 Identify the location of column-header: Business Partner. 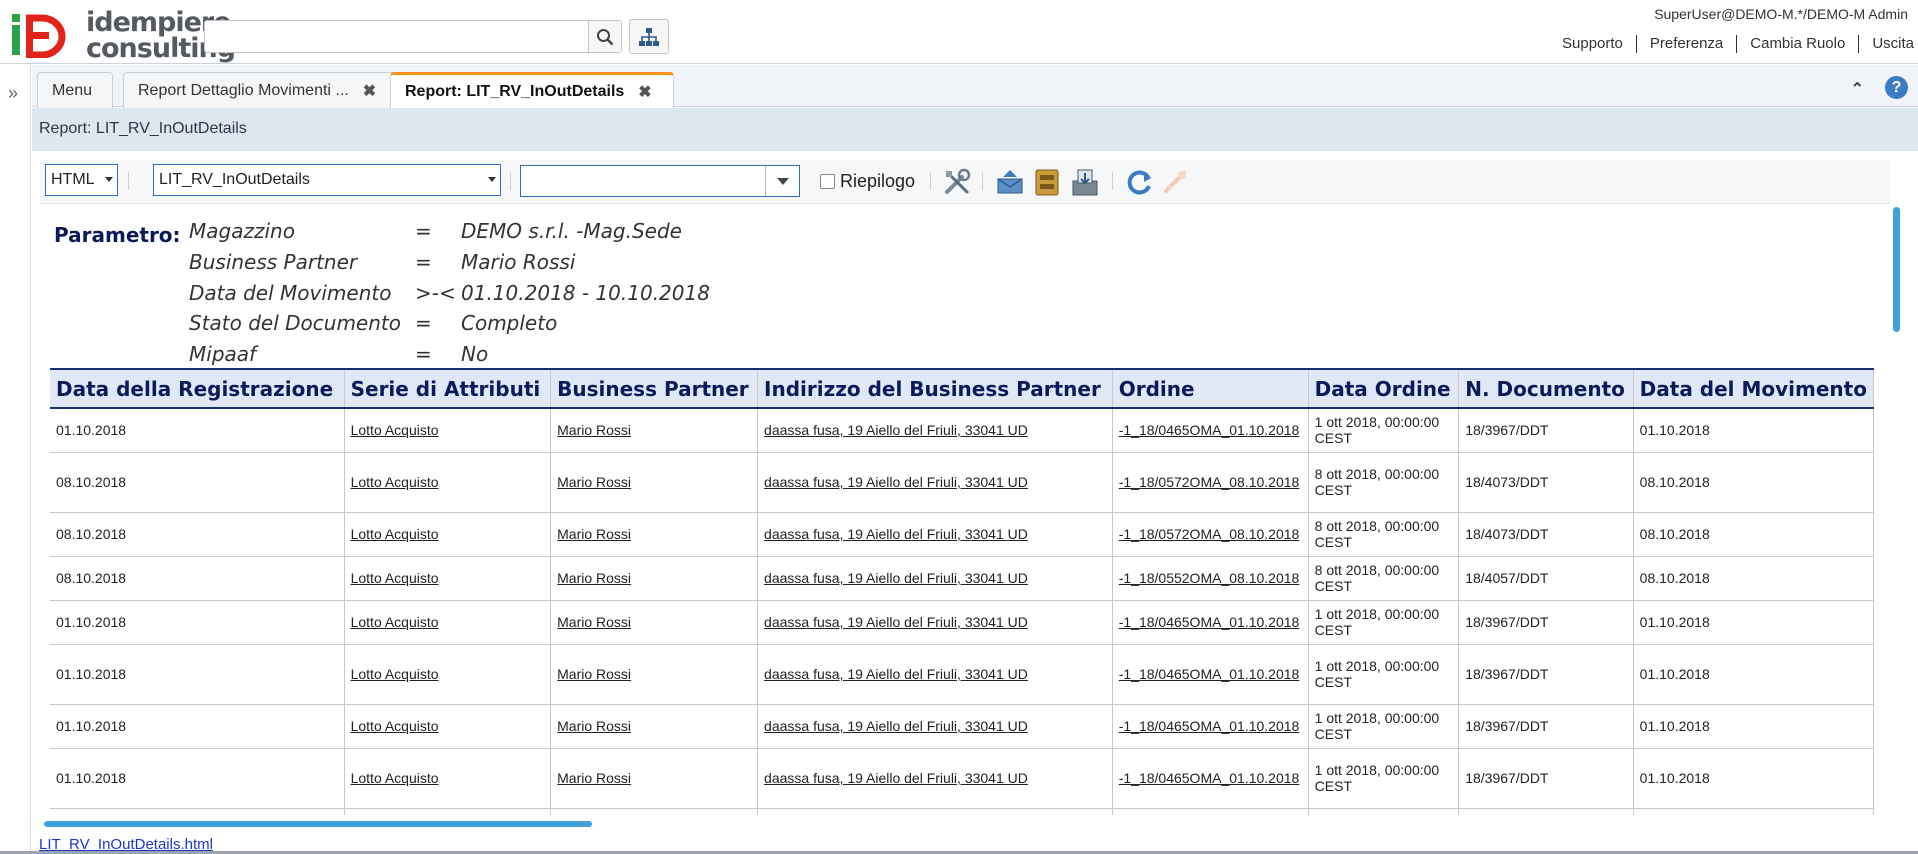
(654, 389).